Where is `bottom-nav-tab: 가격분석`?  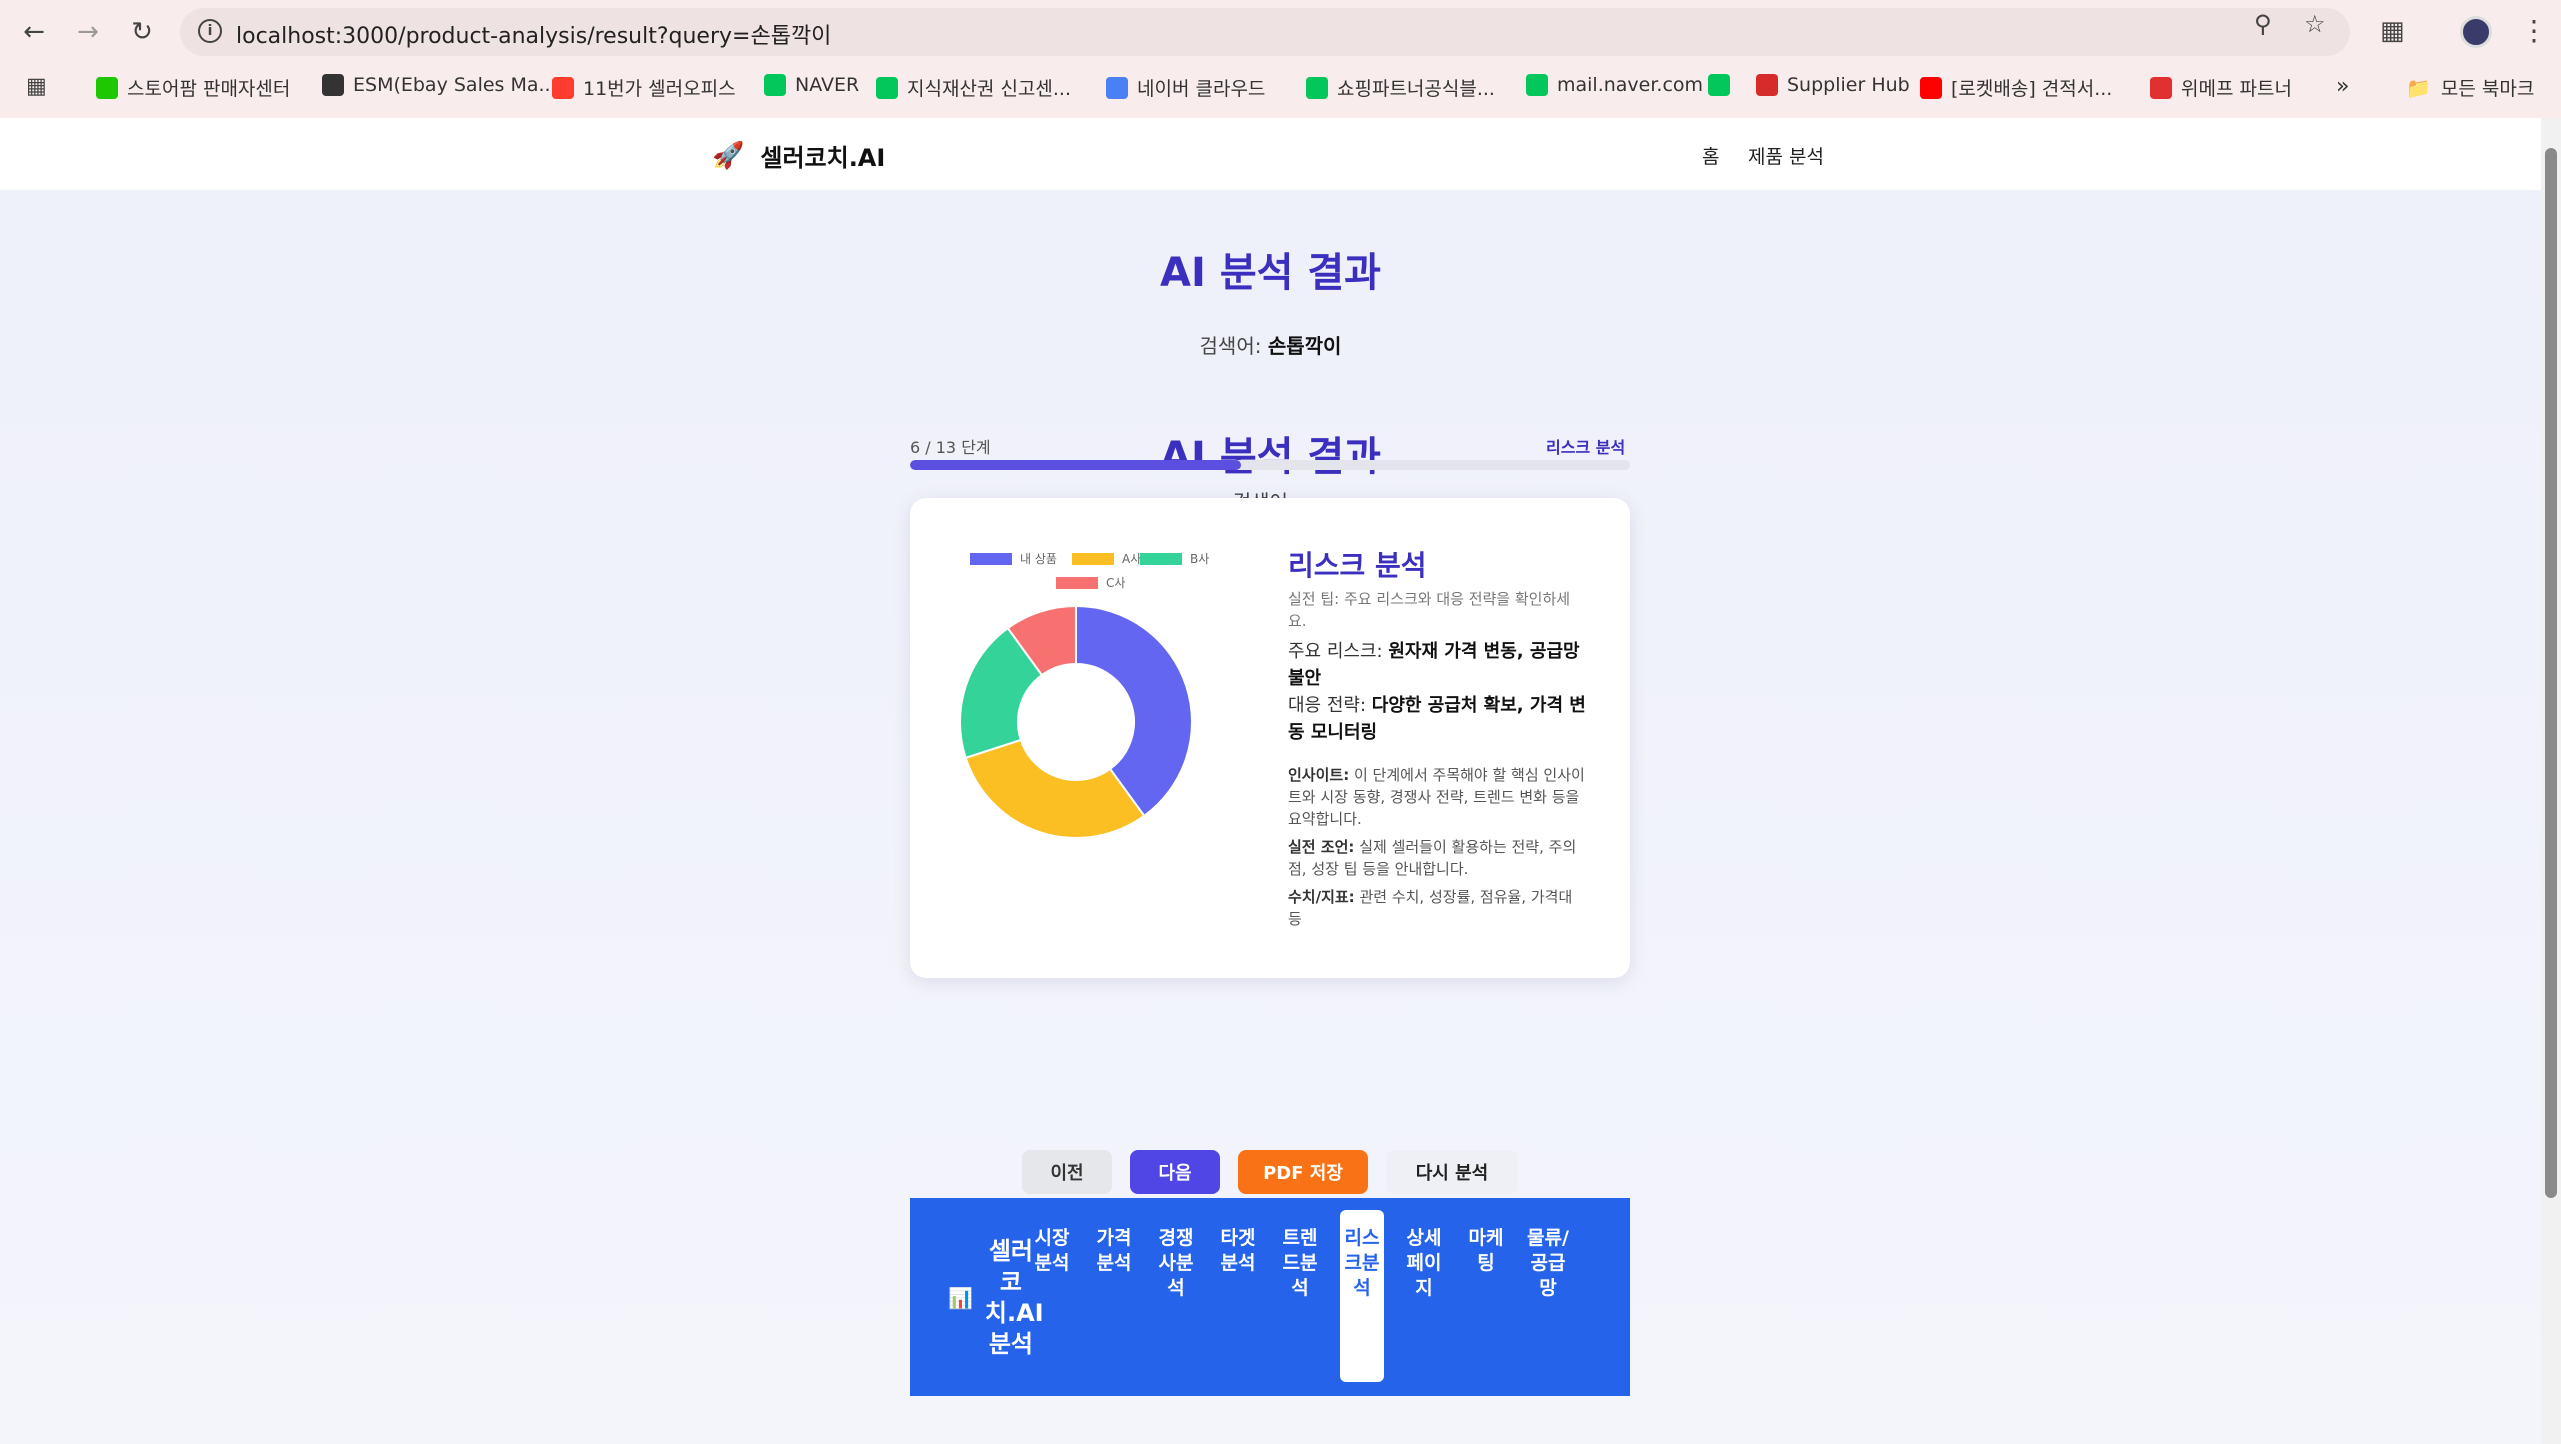
bottom-nav-tab: 가격분석 is located at coordinates (1114, 1251).